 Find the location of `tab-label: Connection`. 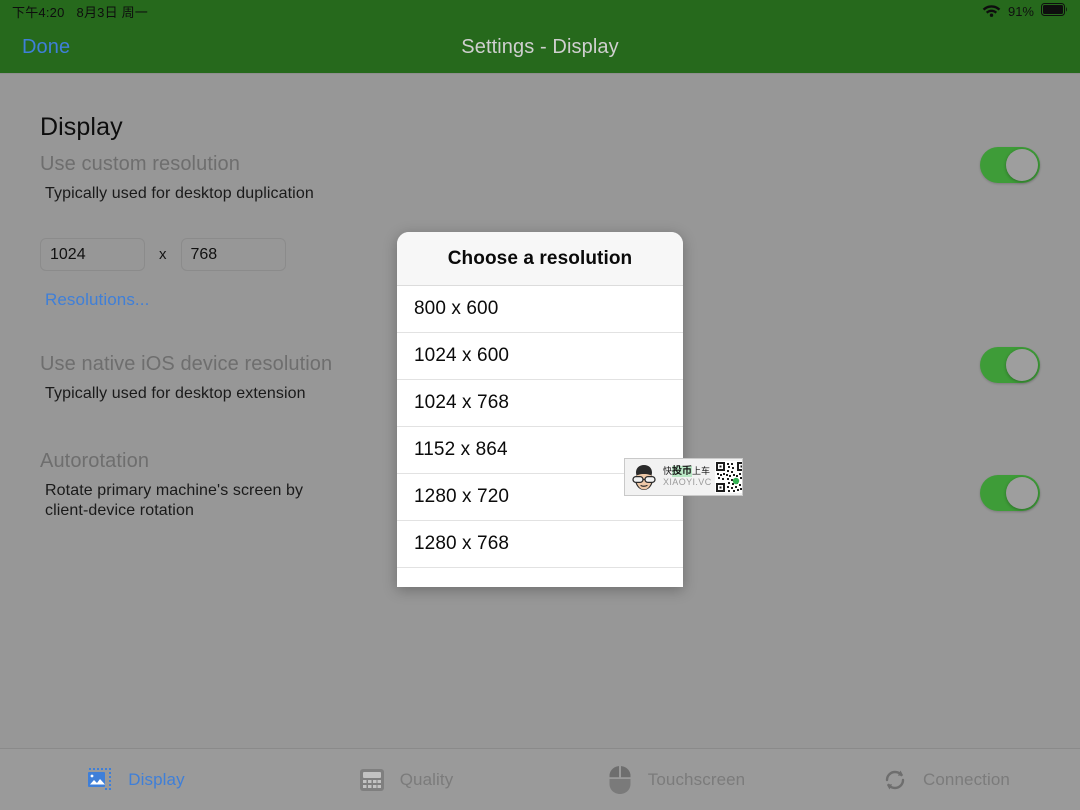

tab-label: Connection is located at coordinates (966, 779).